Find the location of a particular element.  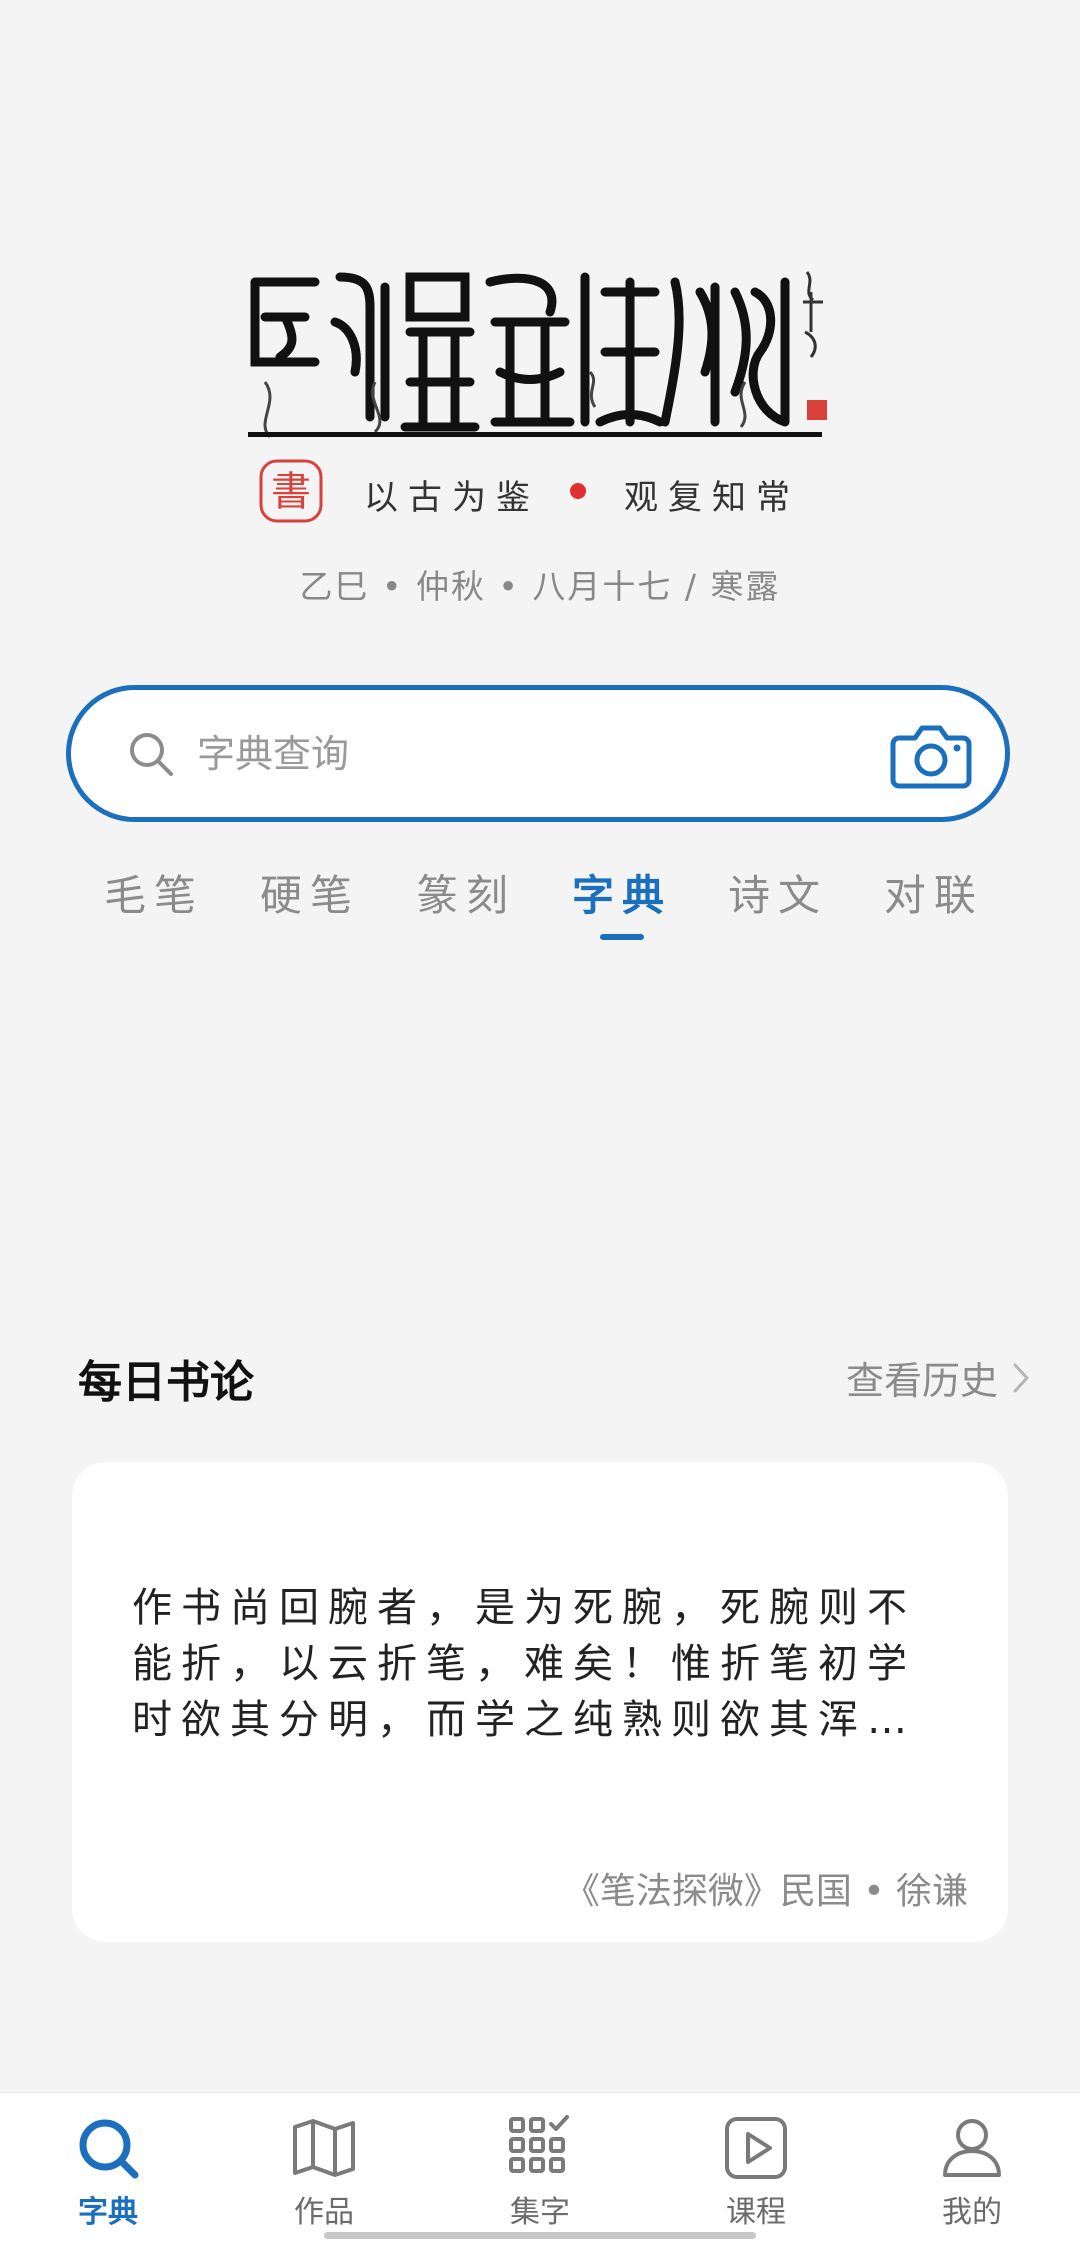

tab-poetry: 诗文 is located at coordinates (778, 902).